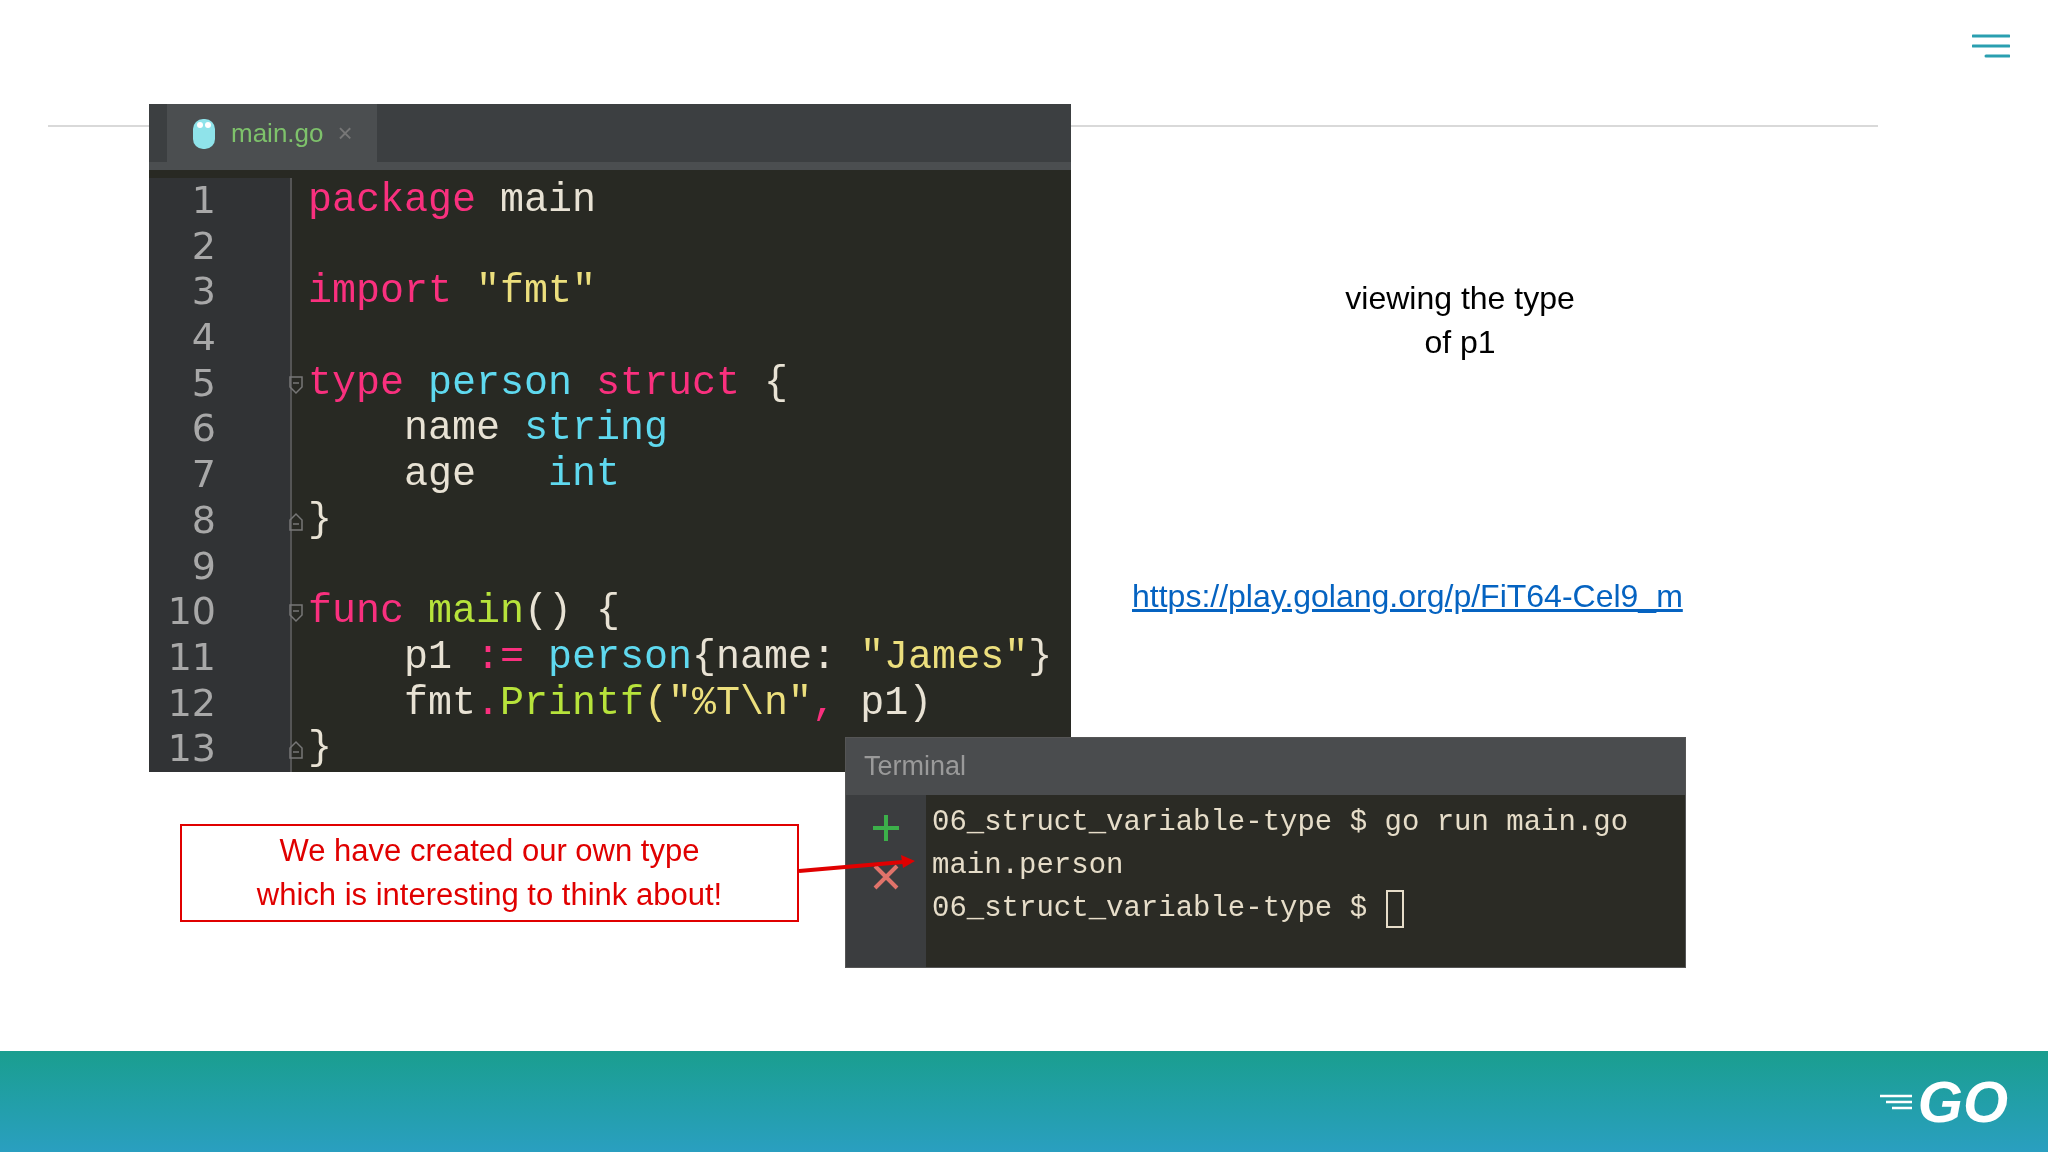 This screenshot has height=1152, width=2048. Describe the element at coordinates (191, 749) in the screenshot. I see `line-number: 13` at that location.